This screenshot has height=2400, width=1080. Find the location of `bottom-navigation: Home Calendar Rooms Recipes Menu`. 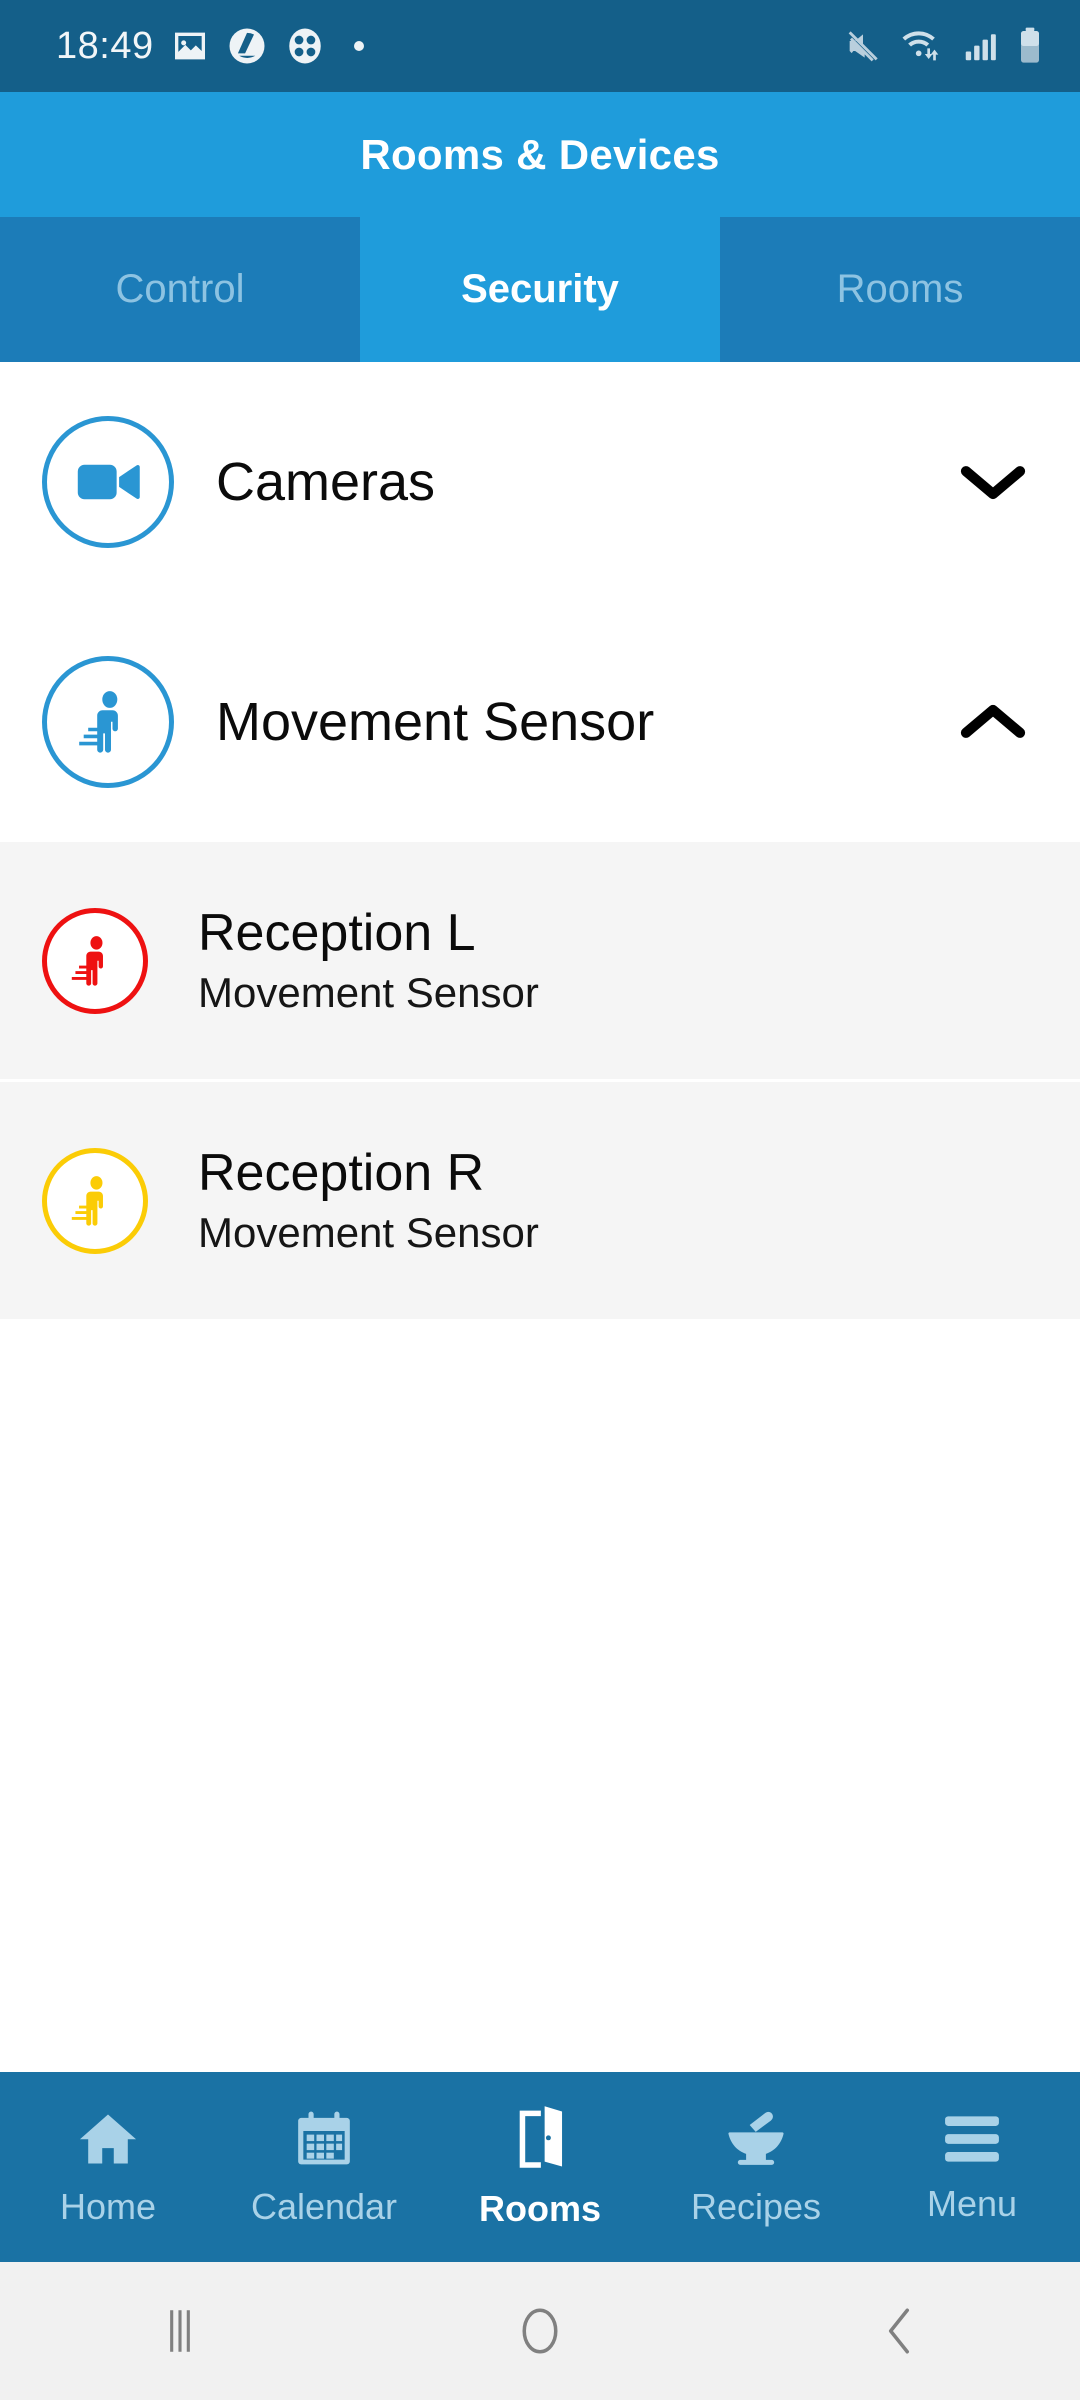

bottom-navigation: Home Calendar Rooms Recipes Menu is located at coordinates (540, 2167).